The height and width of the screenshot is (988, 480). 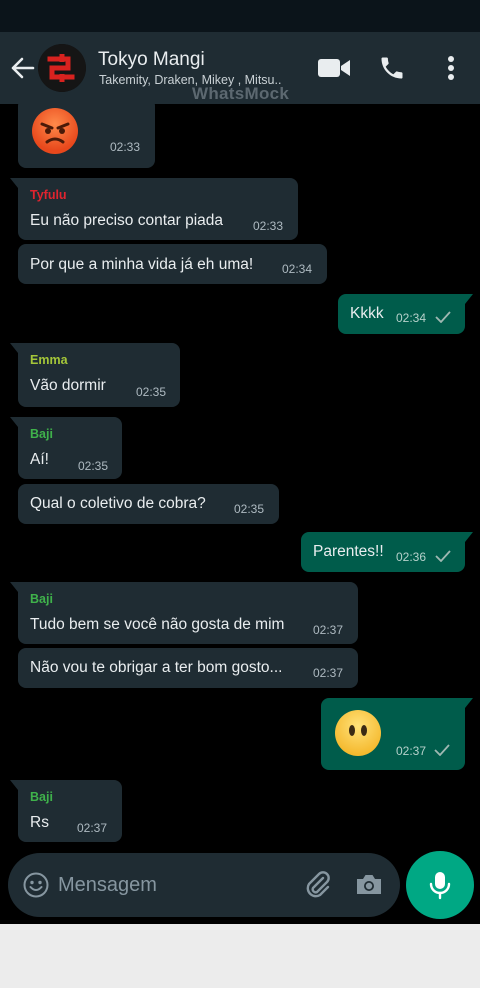 What do you see at coordinates (387, 552) in the screenshot?
I see `message-bubble: Parentes!! 02:36` at bounding box center [387, 552].